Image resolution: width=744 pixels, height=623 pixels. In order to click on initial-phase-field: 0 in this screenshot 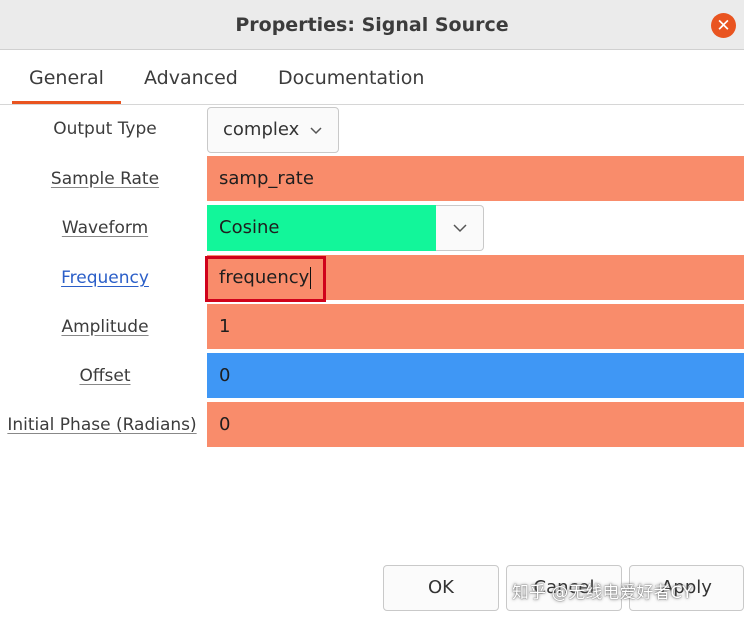, I will do `click(475, 424)`.